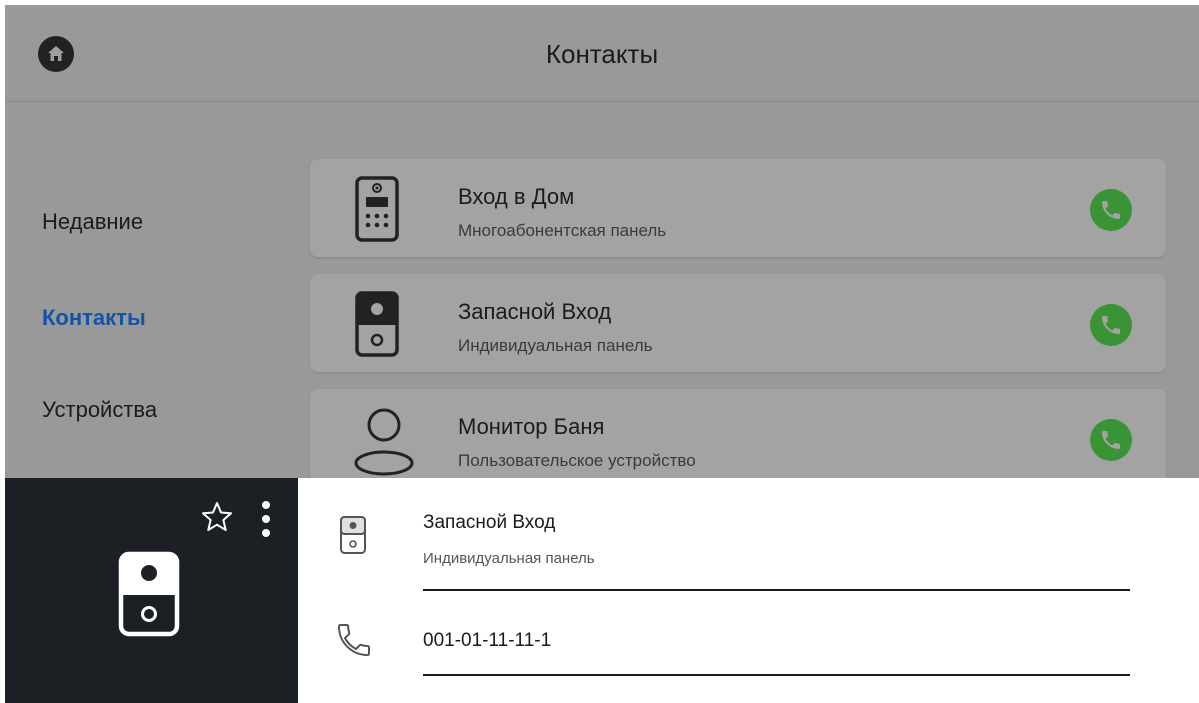 Image resolution: width=1199 pixels, height=703 pixels. Describe the element at coordinates (577, 460) in the screenshot. I see `contact-type: Пользовательское устройство` at that location.